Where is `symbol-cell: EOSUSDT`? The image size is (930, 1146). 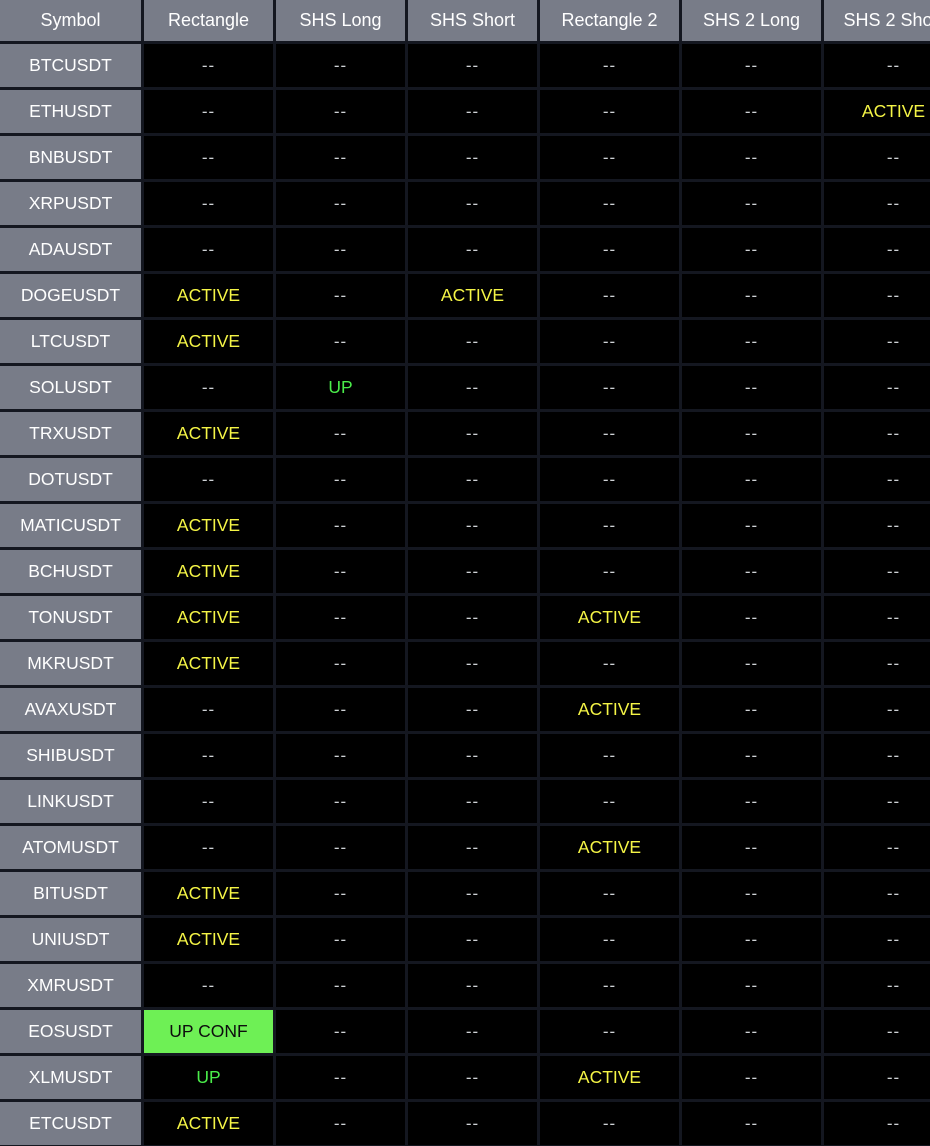 symbol-cell: EOSUSDT is located at coordinates (70, 1031).